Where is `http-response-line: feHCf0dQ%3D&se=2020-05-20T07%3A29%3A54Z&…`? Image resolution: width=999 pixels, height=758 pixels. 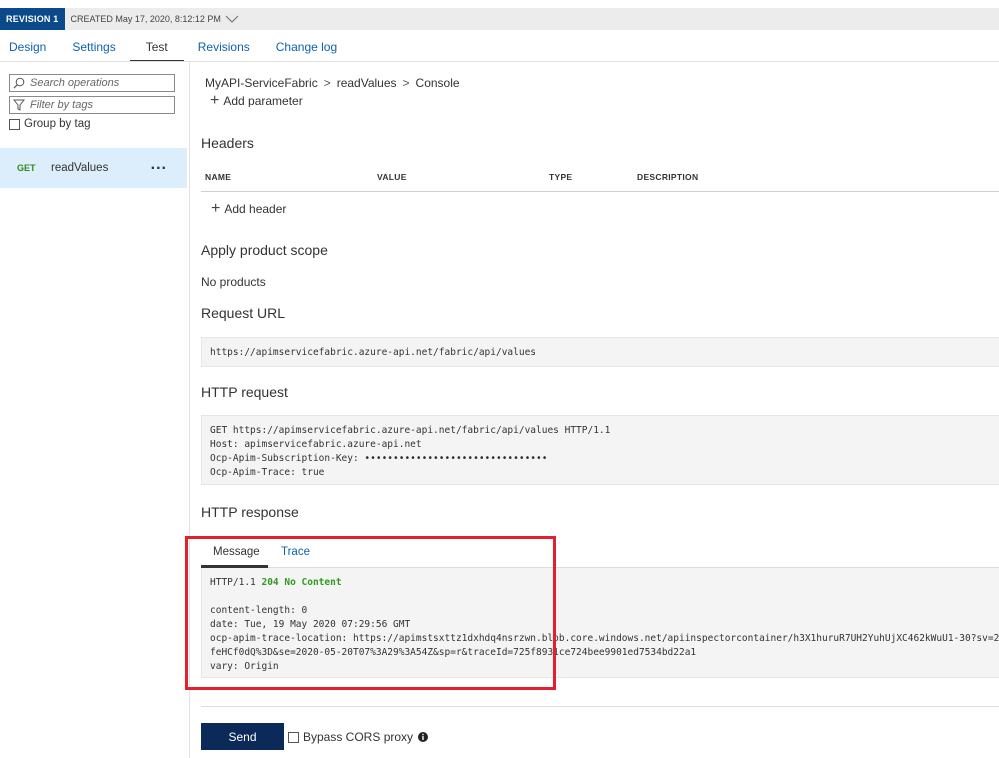 http-response-line: feHCf0dQ%3D&se=2020-05-20T07%3A29%3A54Z&… is located at coordinates (453, 652).